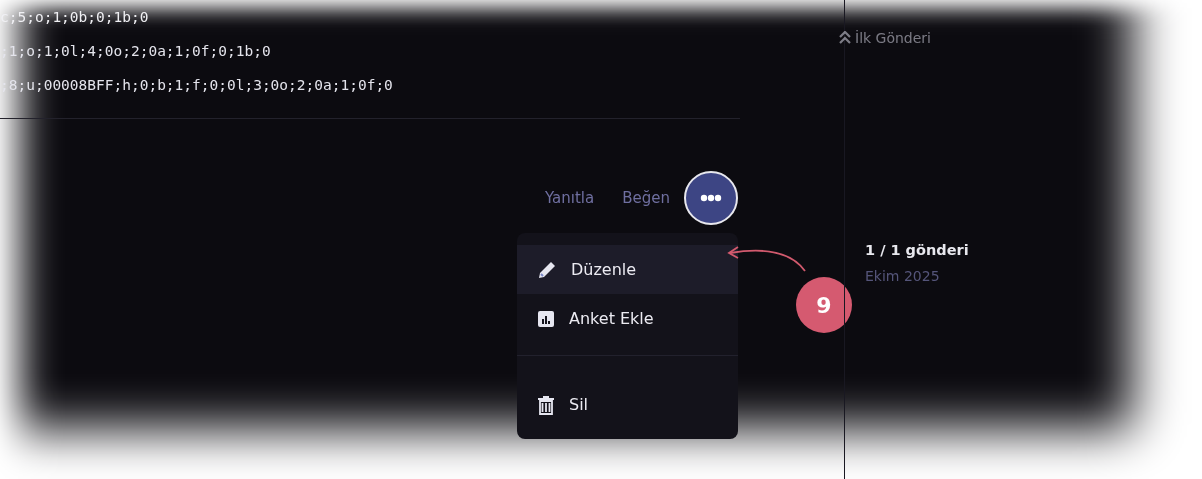 The image size is (1202, 479). What do you see at coordinates (547, 269) in the screenshot?
I see `pencil-icon` at bounding box center [547, 269].